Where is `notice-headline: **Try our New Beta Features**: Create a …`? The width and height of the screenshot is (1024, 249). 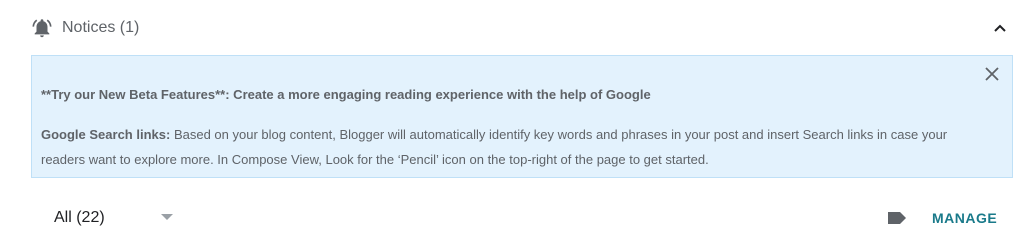 notice-headline: **Try our New Beta Features**: Create a … is located at coordinates (346, 94).